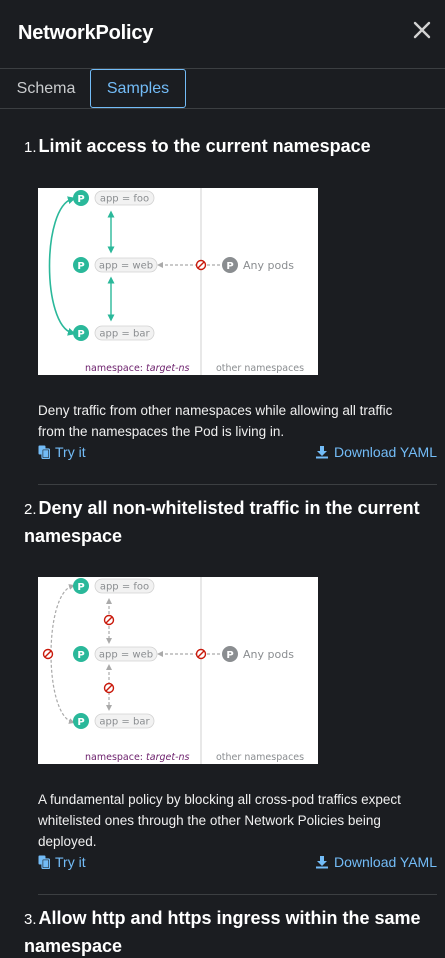 The width and height of the screenshot is (445, 958). I want to click on sample-number: 3., so click(30, 919).